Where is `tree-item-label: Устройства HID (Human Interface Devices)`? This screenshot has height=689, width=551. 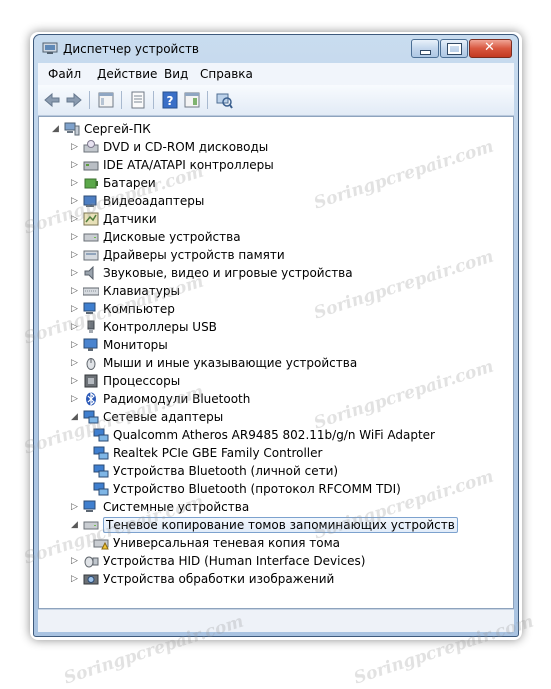
tree-item-label: Устройства HID (Human Interface Devices) is located at coordinates (234, 561).